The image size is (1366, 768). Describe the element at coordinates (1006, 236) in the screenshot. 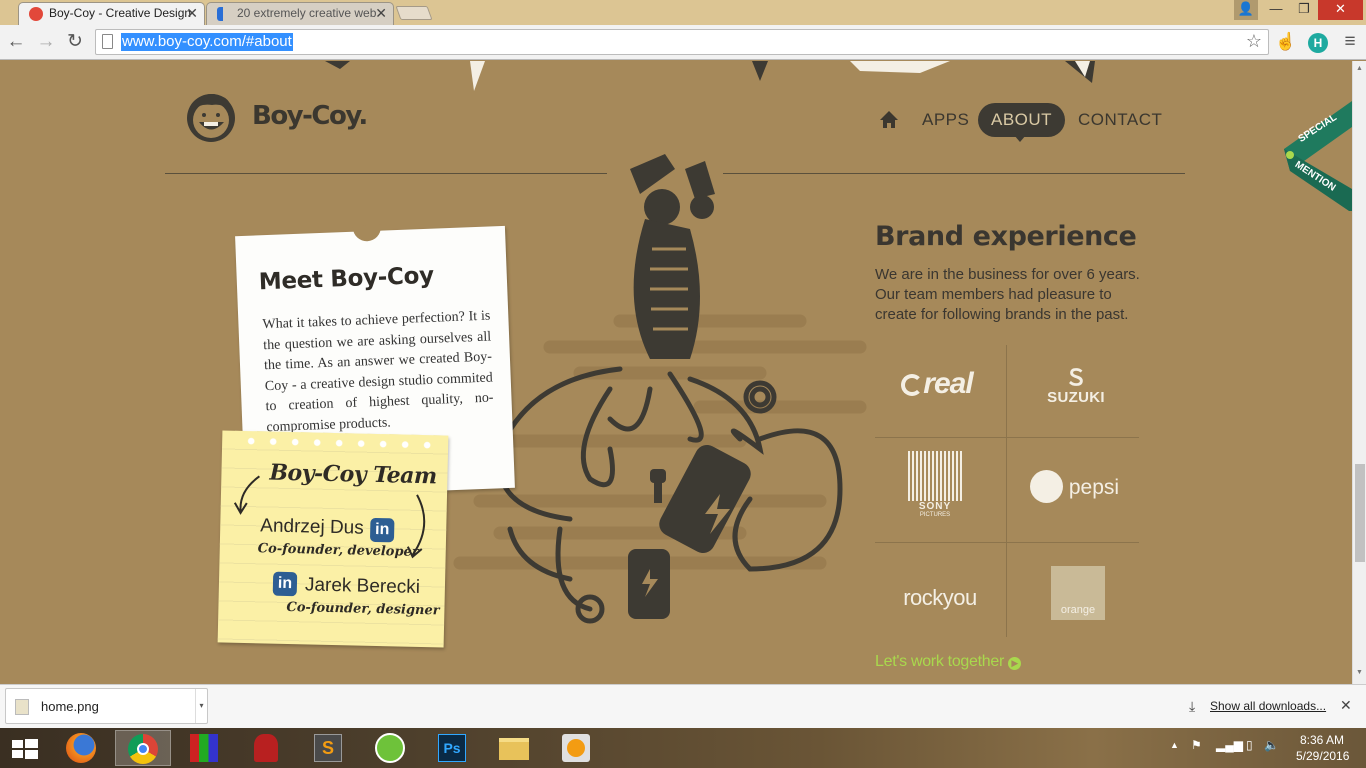

I see `brand-experience-title: Brand experience` at that location.